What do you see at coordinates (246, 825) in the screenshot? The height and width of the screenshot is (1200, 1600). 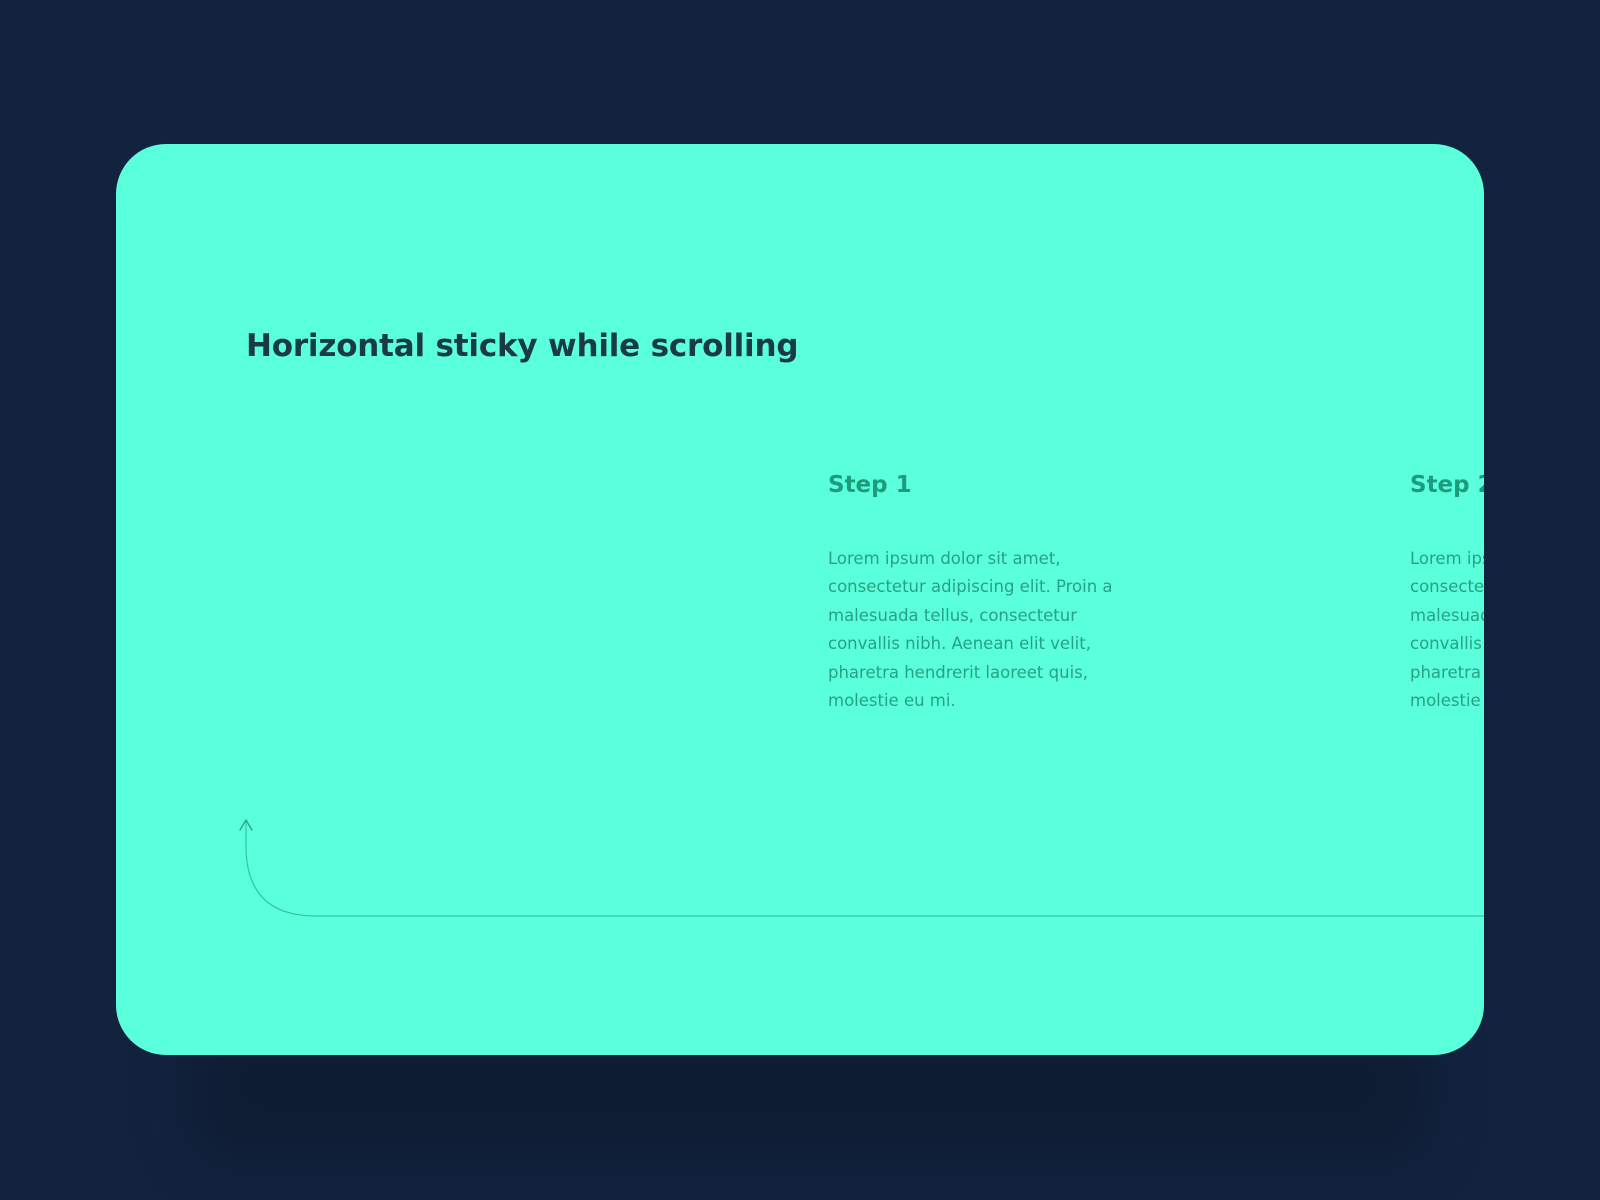 I see `up-arrow-icon` at bounding box center [246, 825].